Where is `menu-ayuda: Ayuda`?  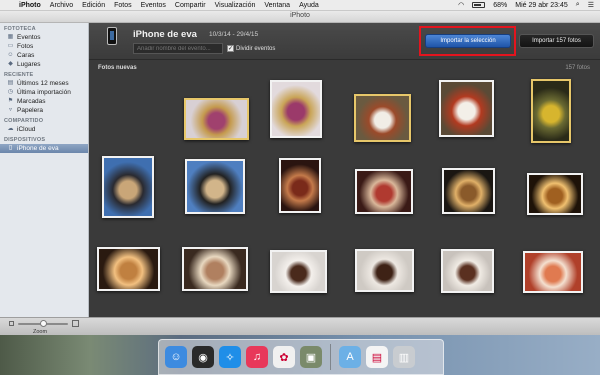 menu-ayuda: Ayuda is located at coordinates (309, 5).